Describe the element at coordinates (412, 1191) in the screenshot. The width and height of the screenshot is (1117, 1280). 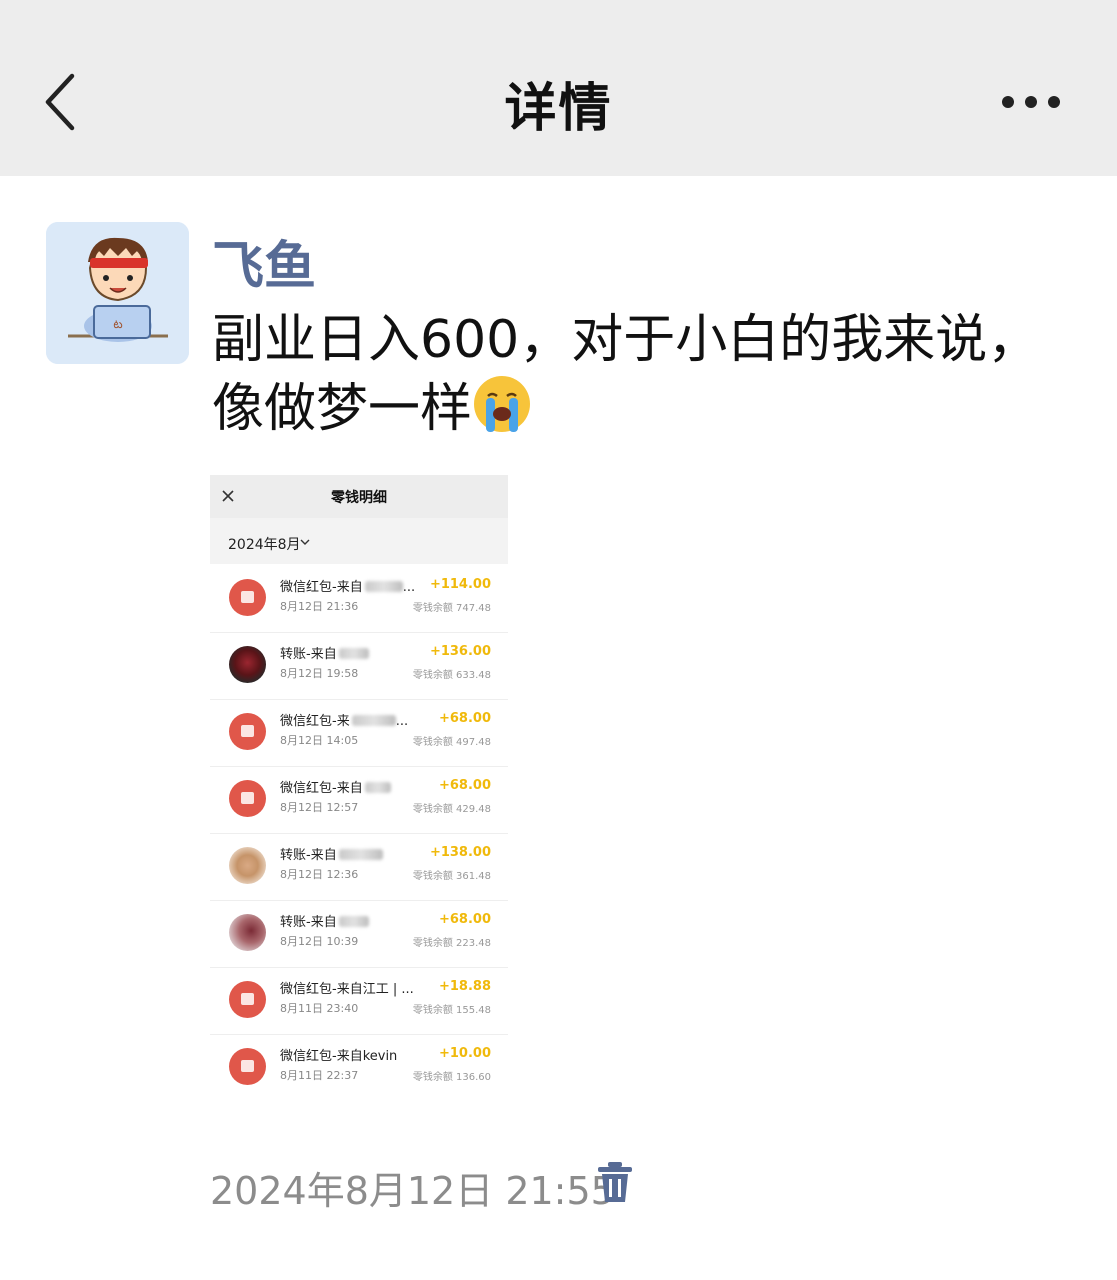
I see `post-timestamp: 2024年8月12日 21:55` at that location.